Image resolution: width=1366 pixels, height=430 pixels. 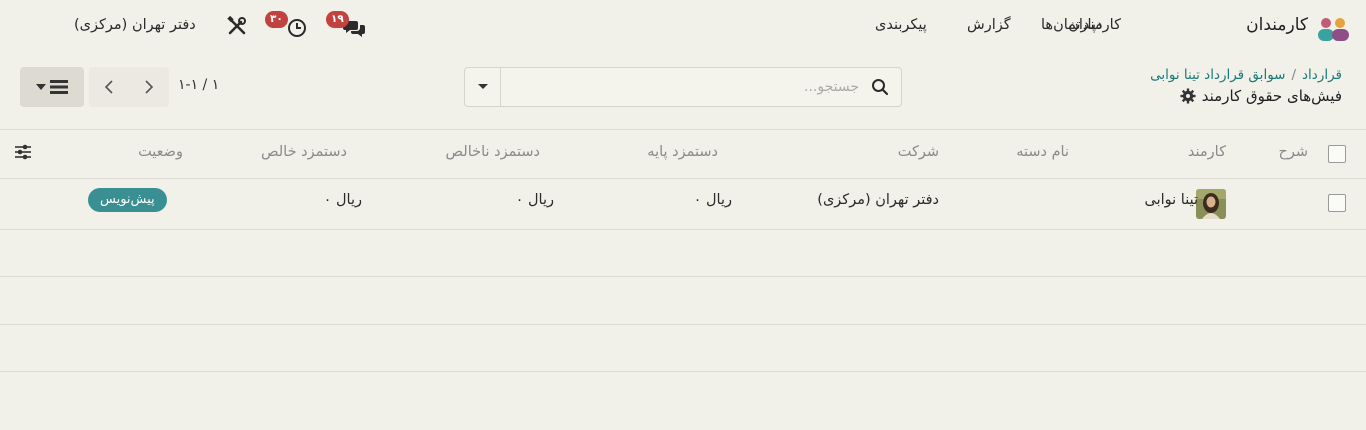 What do you see at coordinates (880, 87) in the screenshot?
I see `search-icon` at bounding box center [880, 87].